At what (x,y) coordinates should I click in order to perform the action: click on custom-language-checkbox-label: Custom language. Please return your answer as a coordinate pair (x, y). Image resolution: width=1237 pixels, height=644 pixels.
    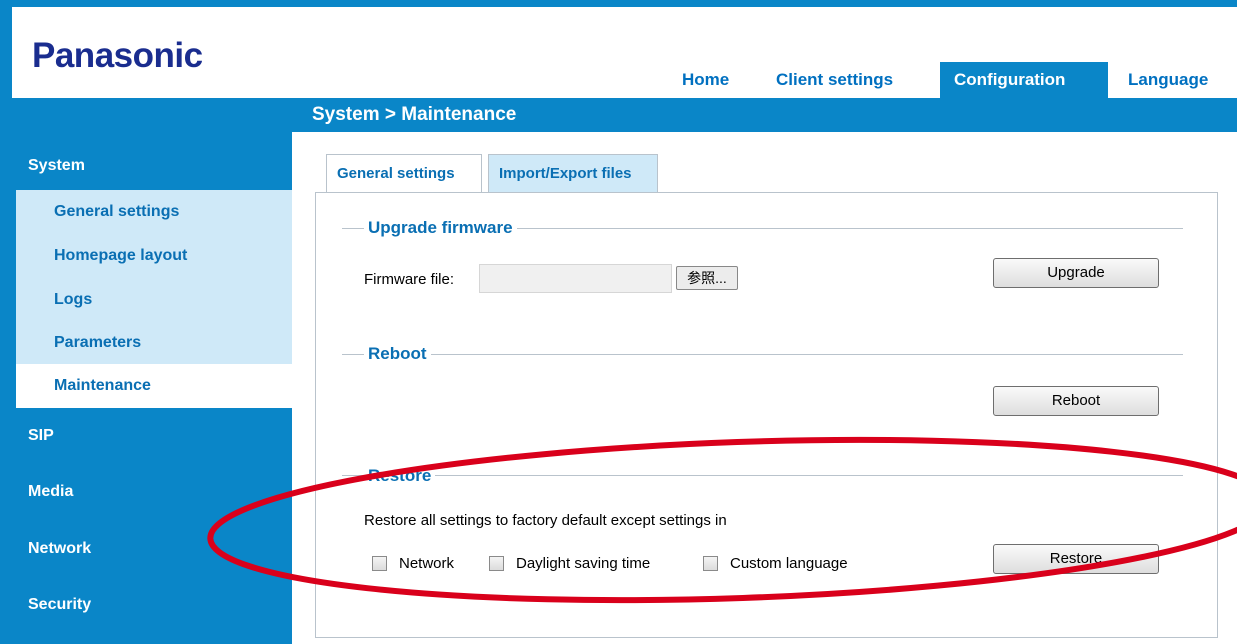
    Looking at the image, I should click on (789, 563).